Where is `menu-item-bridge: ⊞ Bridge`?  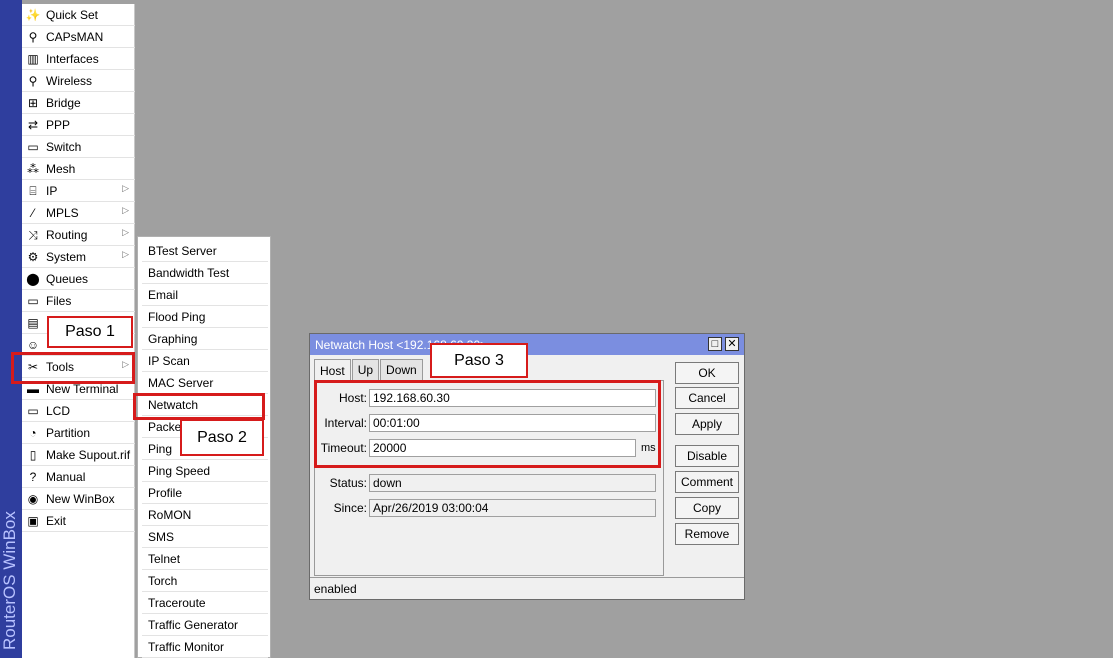 menu-item-bridge: ⊞ Bridge is located at coordinates (78, 103).